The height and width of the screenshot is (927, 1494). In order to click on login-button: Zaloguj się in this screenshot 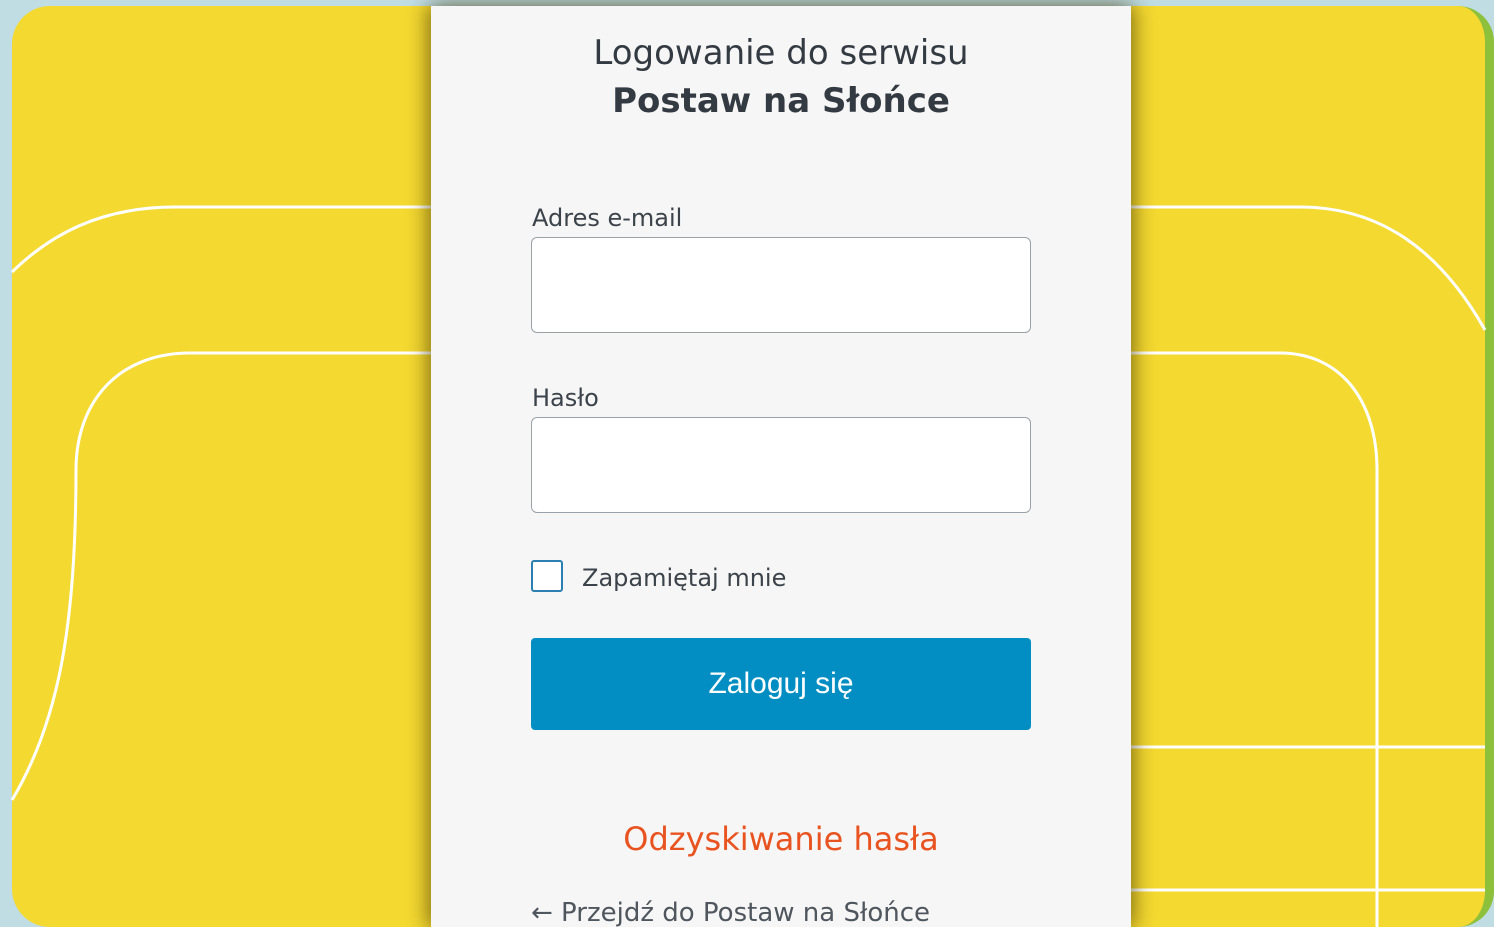, I will do `click(781, 684)`.